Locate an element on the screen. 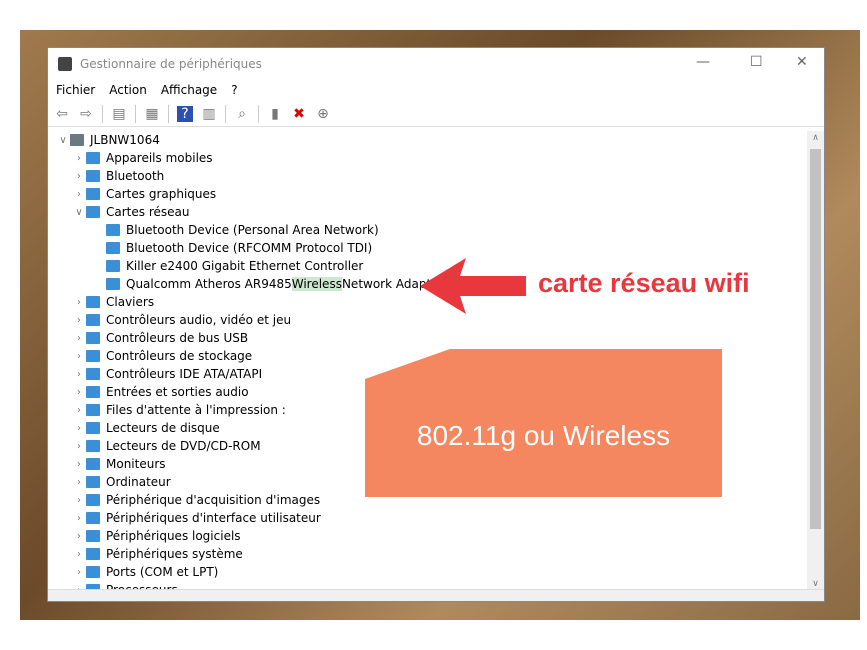 Image resolution: width=867 pixels, height=650 pixels. computer-icon is located at coordinates (77, 140).